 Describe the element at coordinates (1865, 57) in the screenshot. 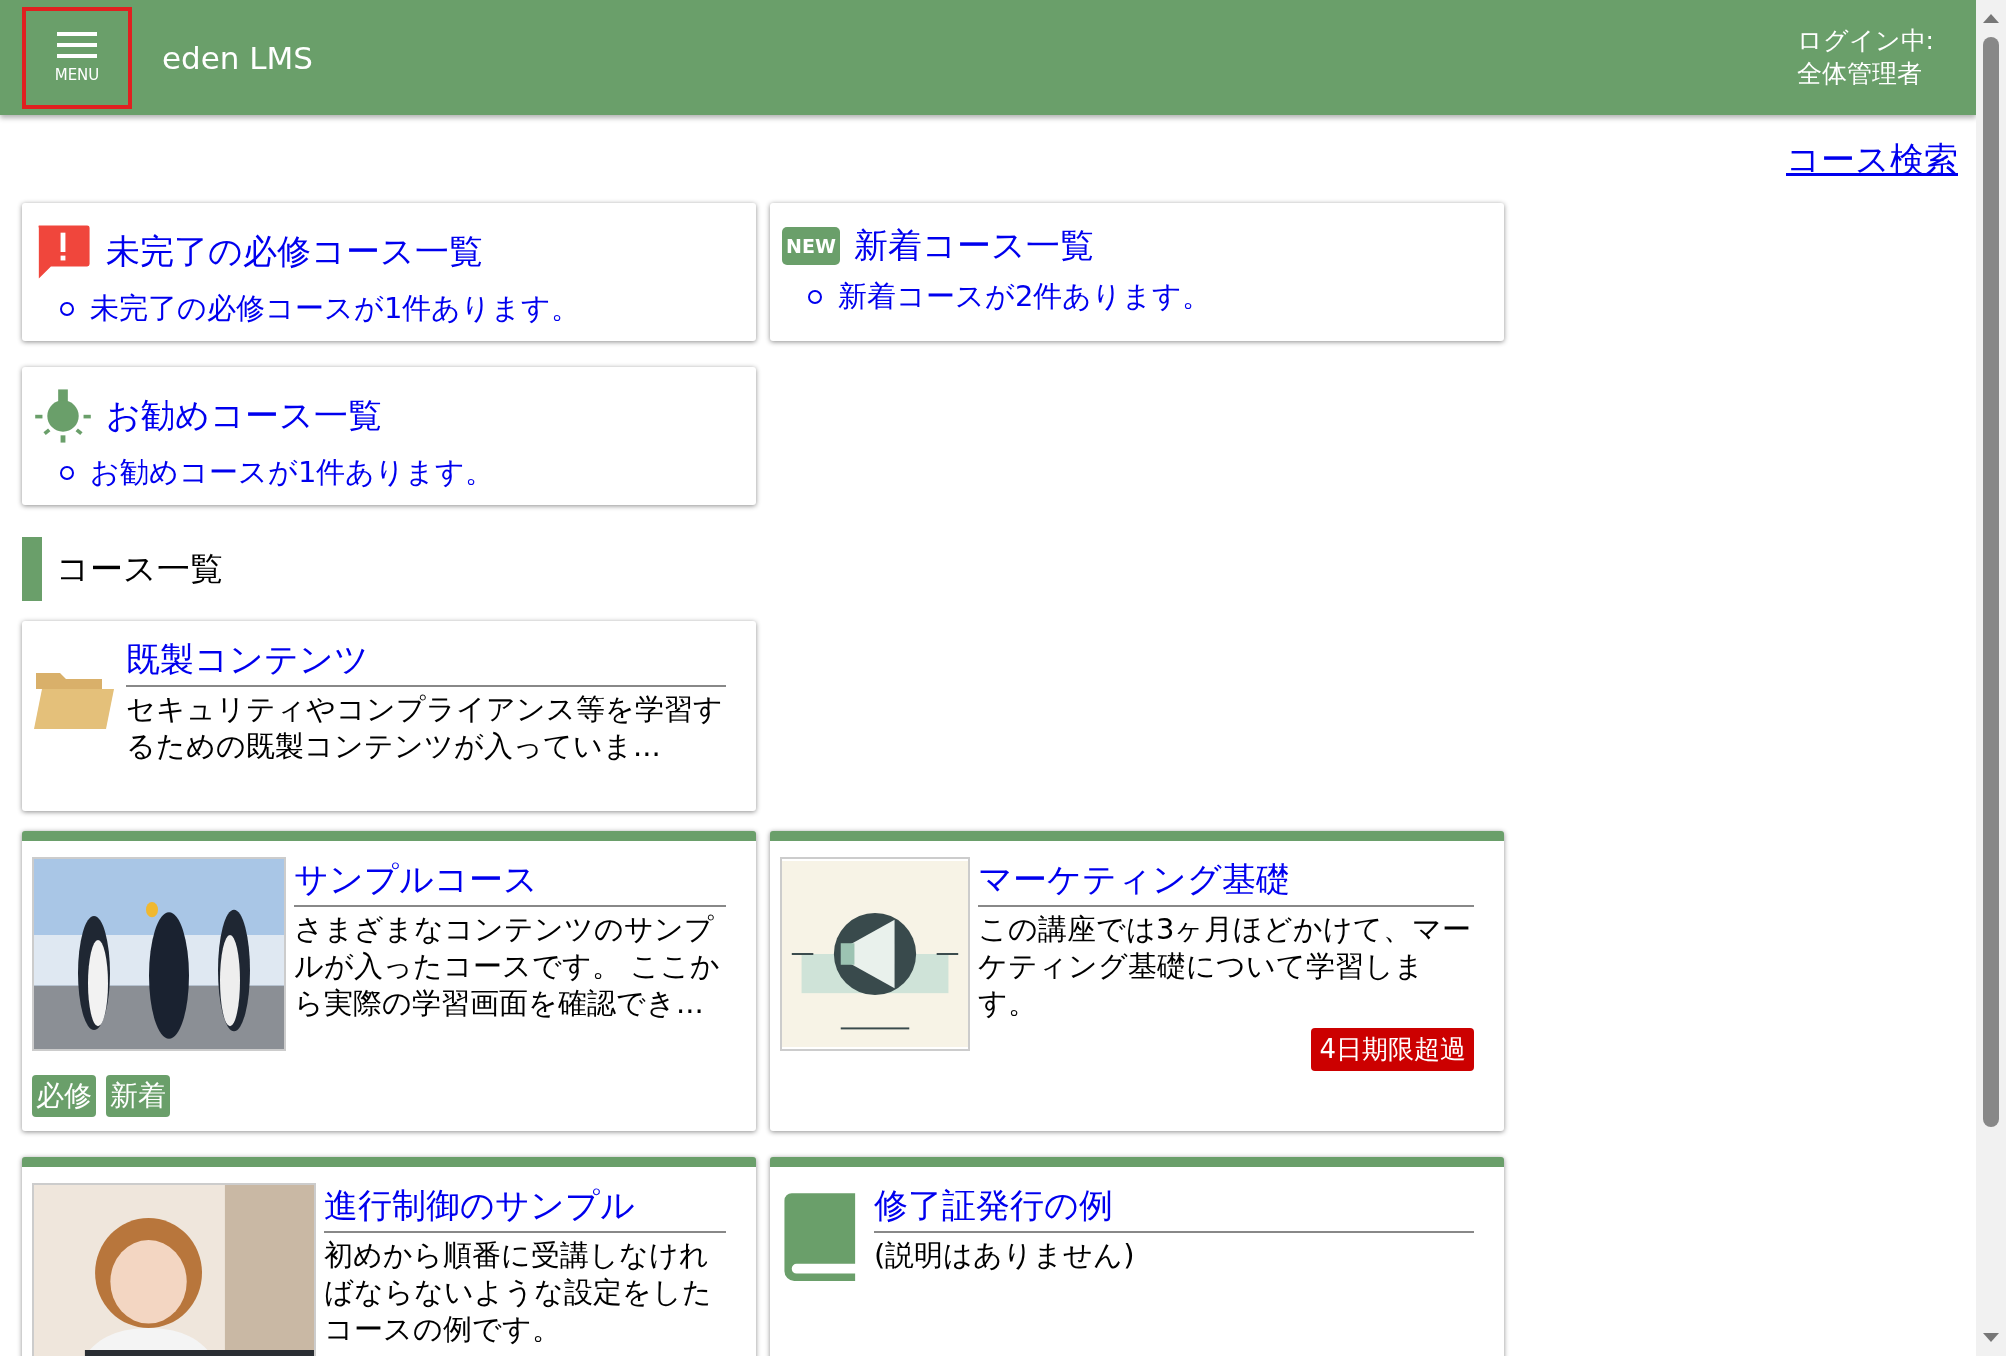

I see `login-status: ログイン中: 全体管理者` at that location.